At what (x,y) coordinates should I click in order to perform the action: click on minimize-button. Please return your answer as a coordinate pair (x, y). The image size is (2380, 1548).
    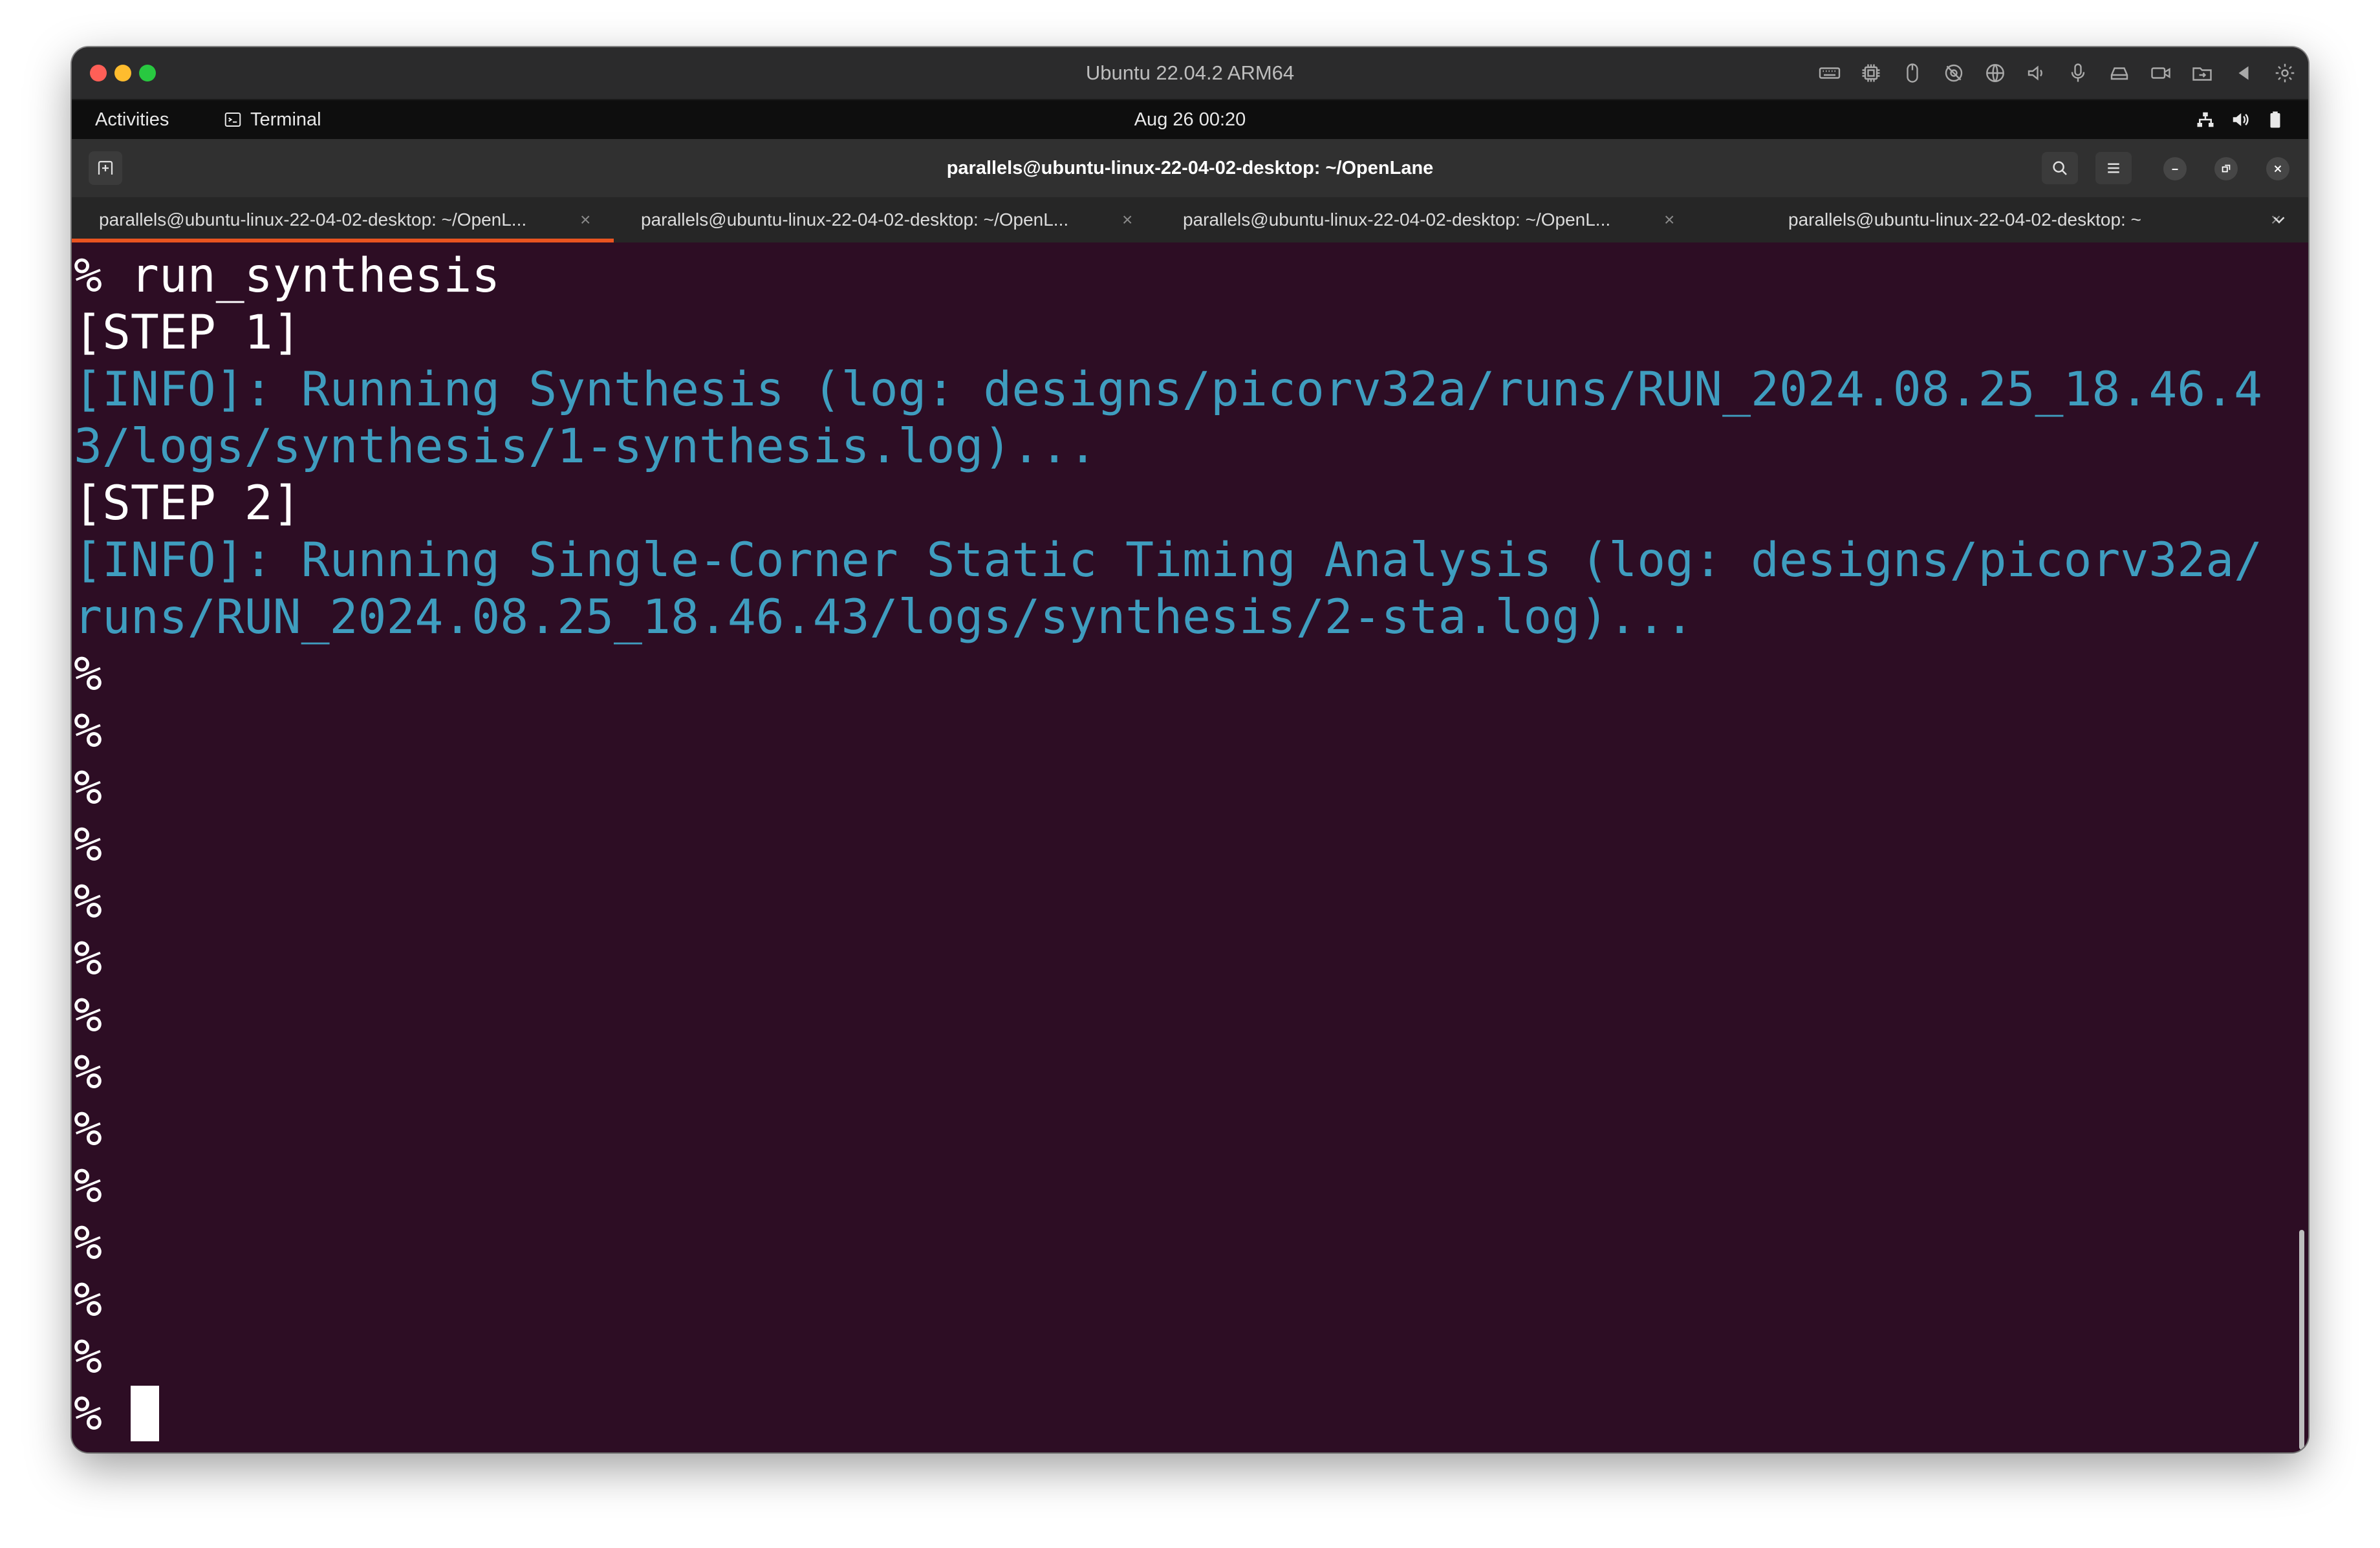
    Looking at the image, I should click on (2175, 169).